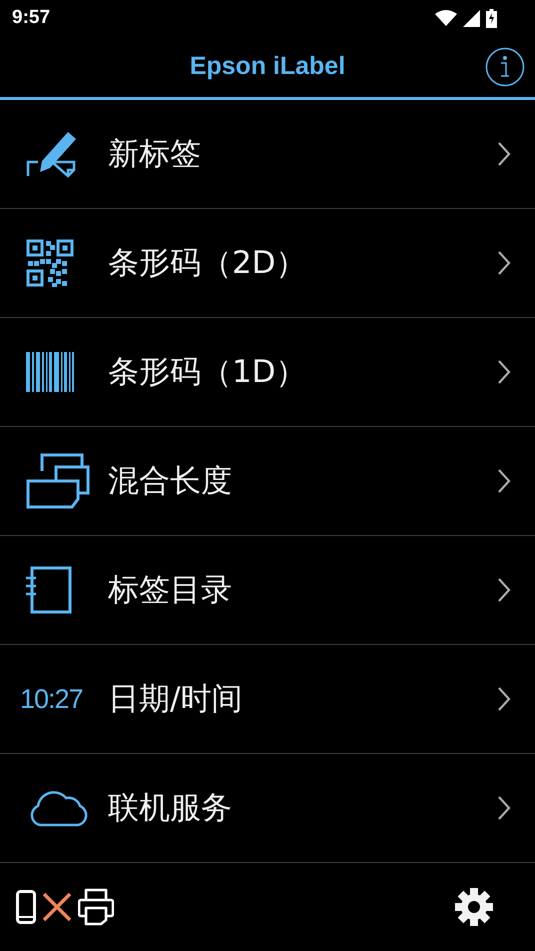 This screenshot has height=951, width=535. Describe the element at coordinates (155, 154) in the screenshot. I see `menu-item-label: 新标签` at that location.